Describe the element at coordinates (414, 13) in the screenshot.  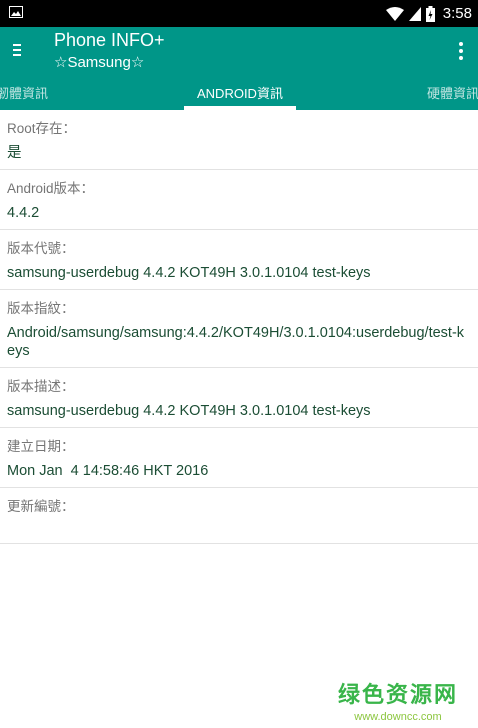
I see `signal-icon` at that location.